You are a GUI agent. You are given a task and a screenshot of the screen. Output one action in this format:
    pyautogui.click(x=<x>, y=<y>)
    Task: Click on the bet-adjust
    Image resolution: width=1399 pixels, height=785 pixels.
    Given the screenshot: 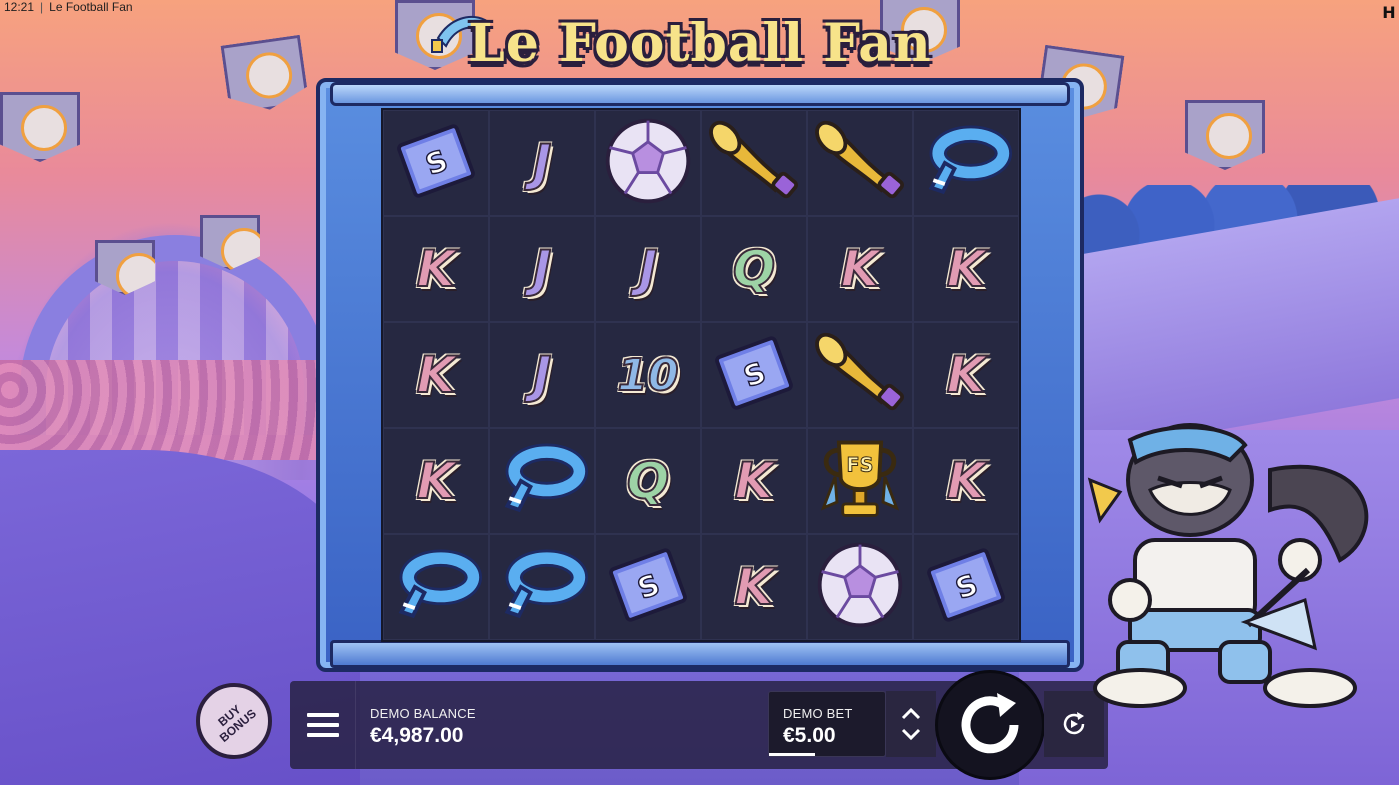 What is the action you would take?
    pyautogui.click(x=911, y=724)
    